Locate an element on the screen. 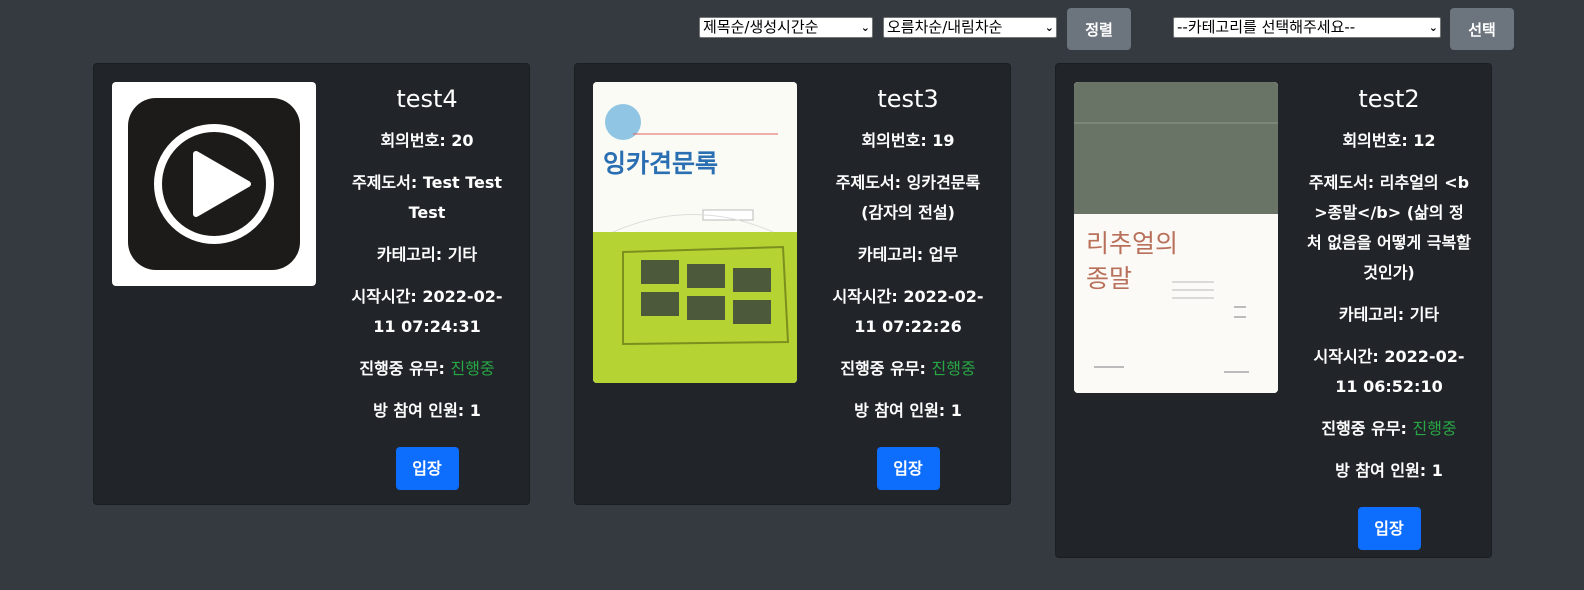  card-thumbnail: 리추얼의 종말 is located at coordinates (1176, 237).